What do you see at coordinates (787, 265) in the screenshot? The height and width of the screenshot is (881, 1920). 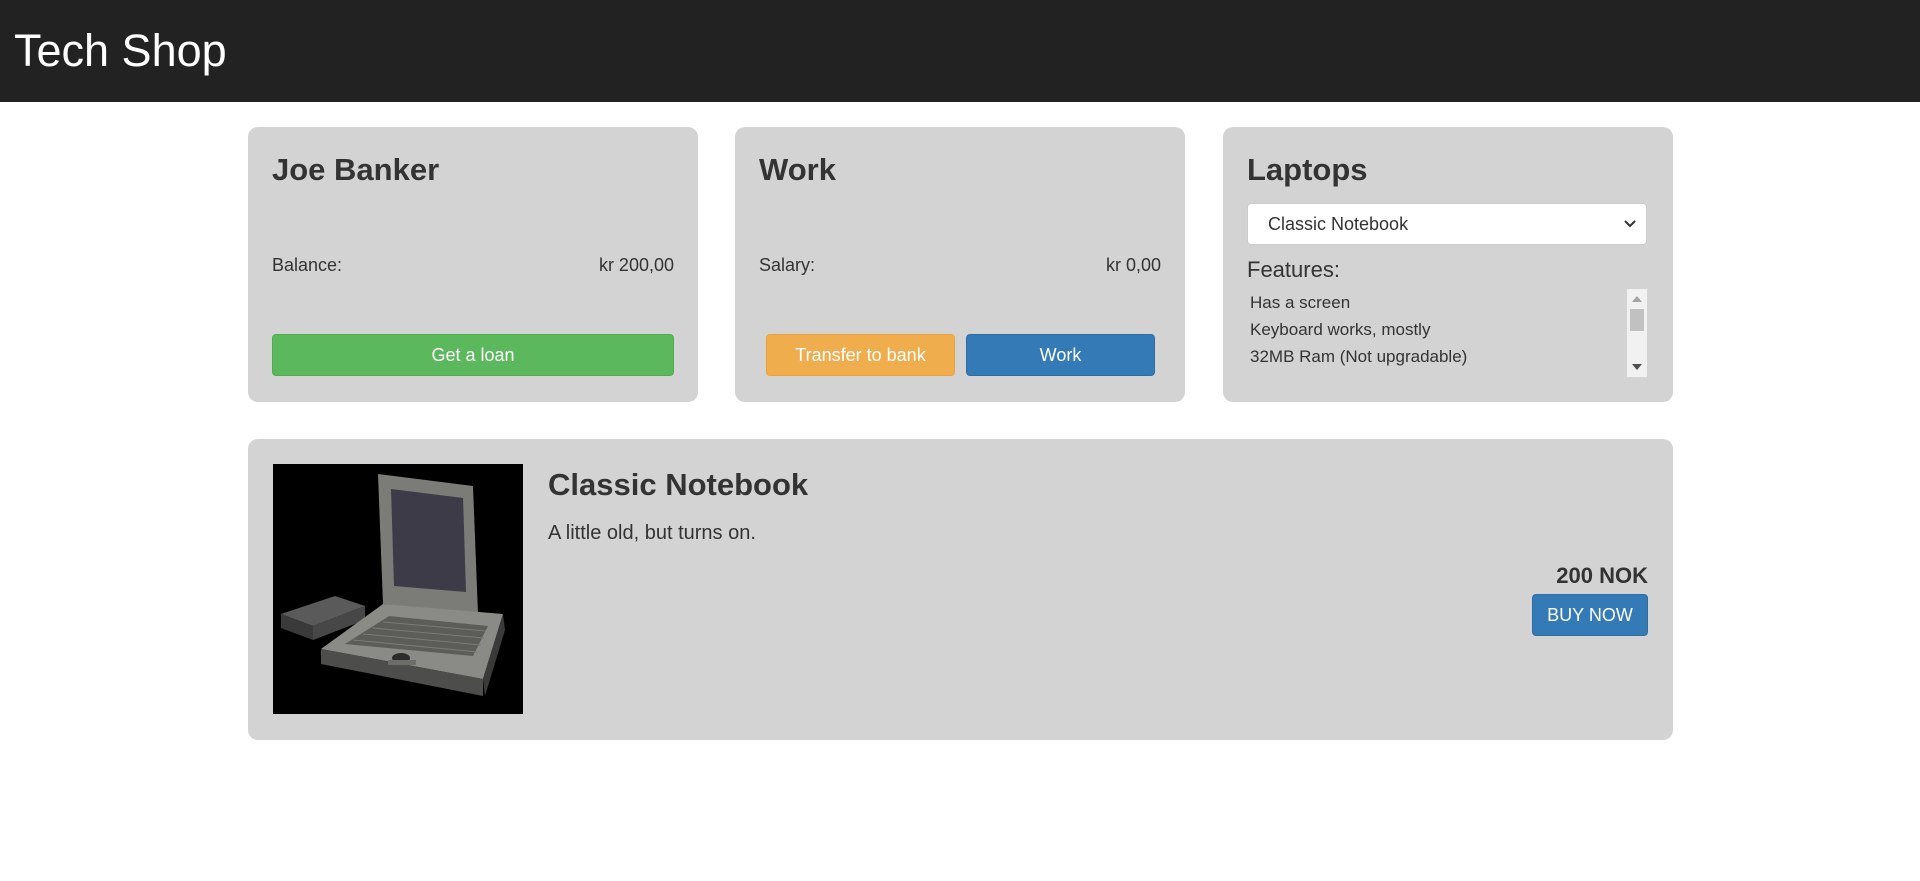 I see `salary-label: Salary:` at bounding box center [787, 265].